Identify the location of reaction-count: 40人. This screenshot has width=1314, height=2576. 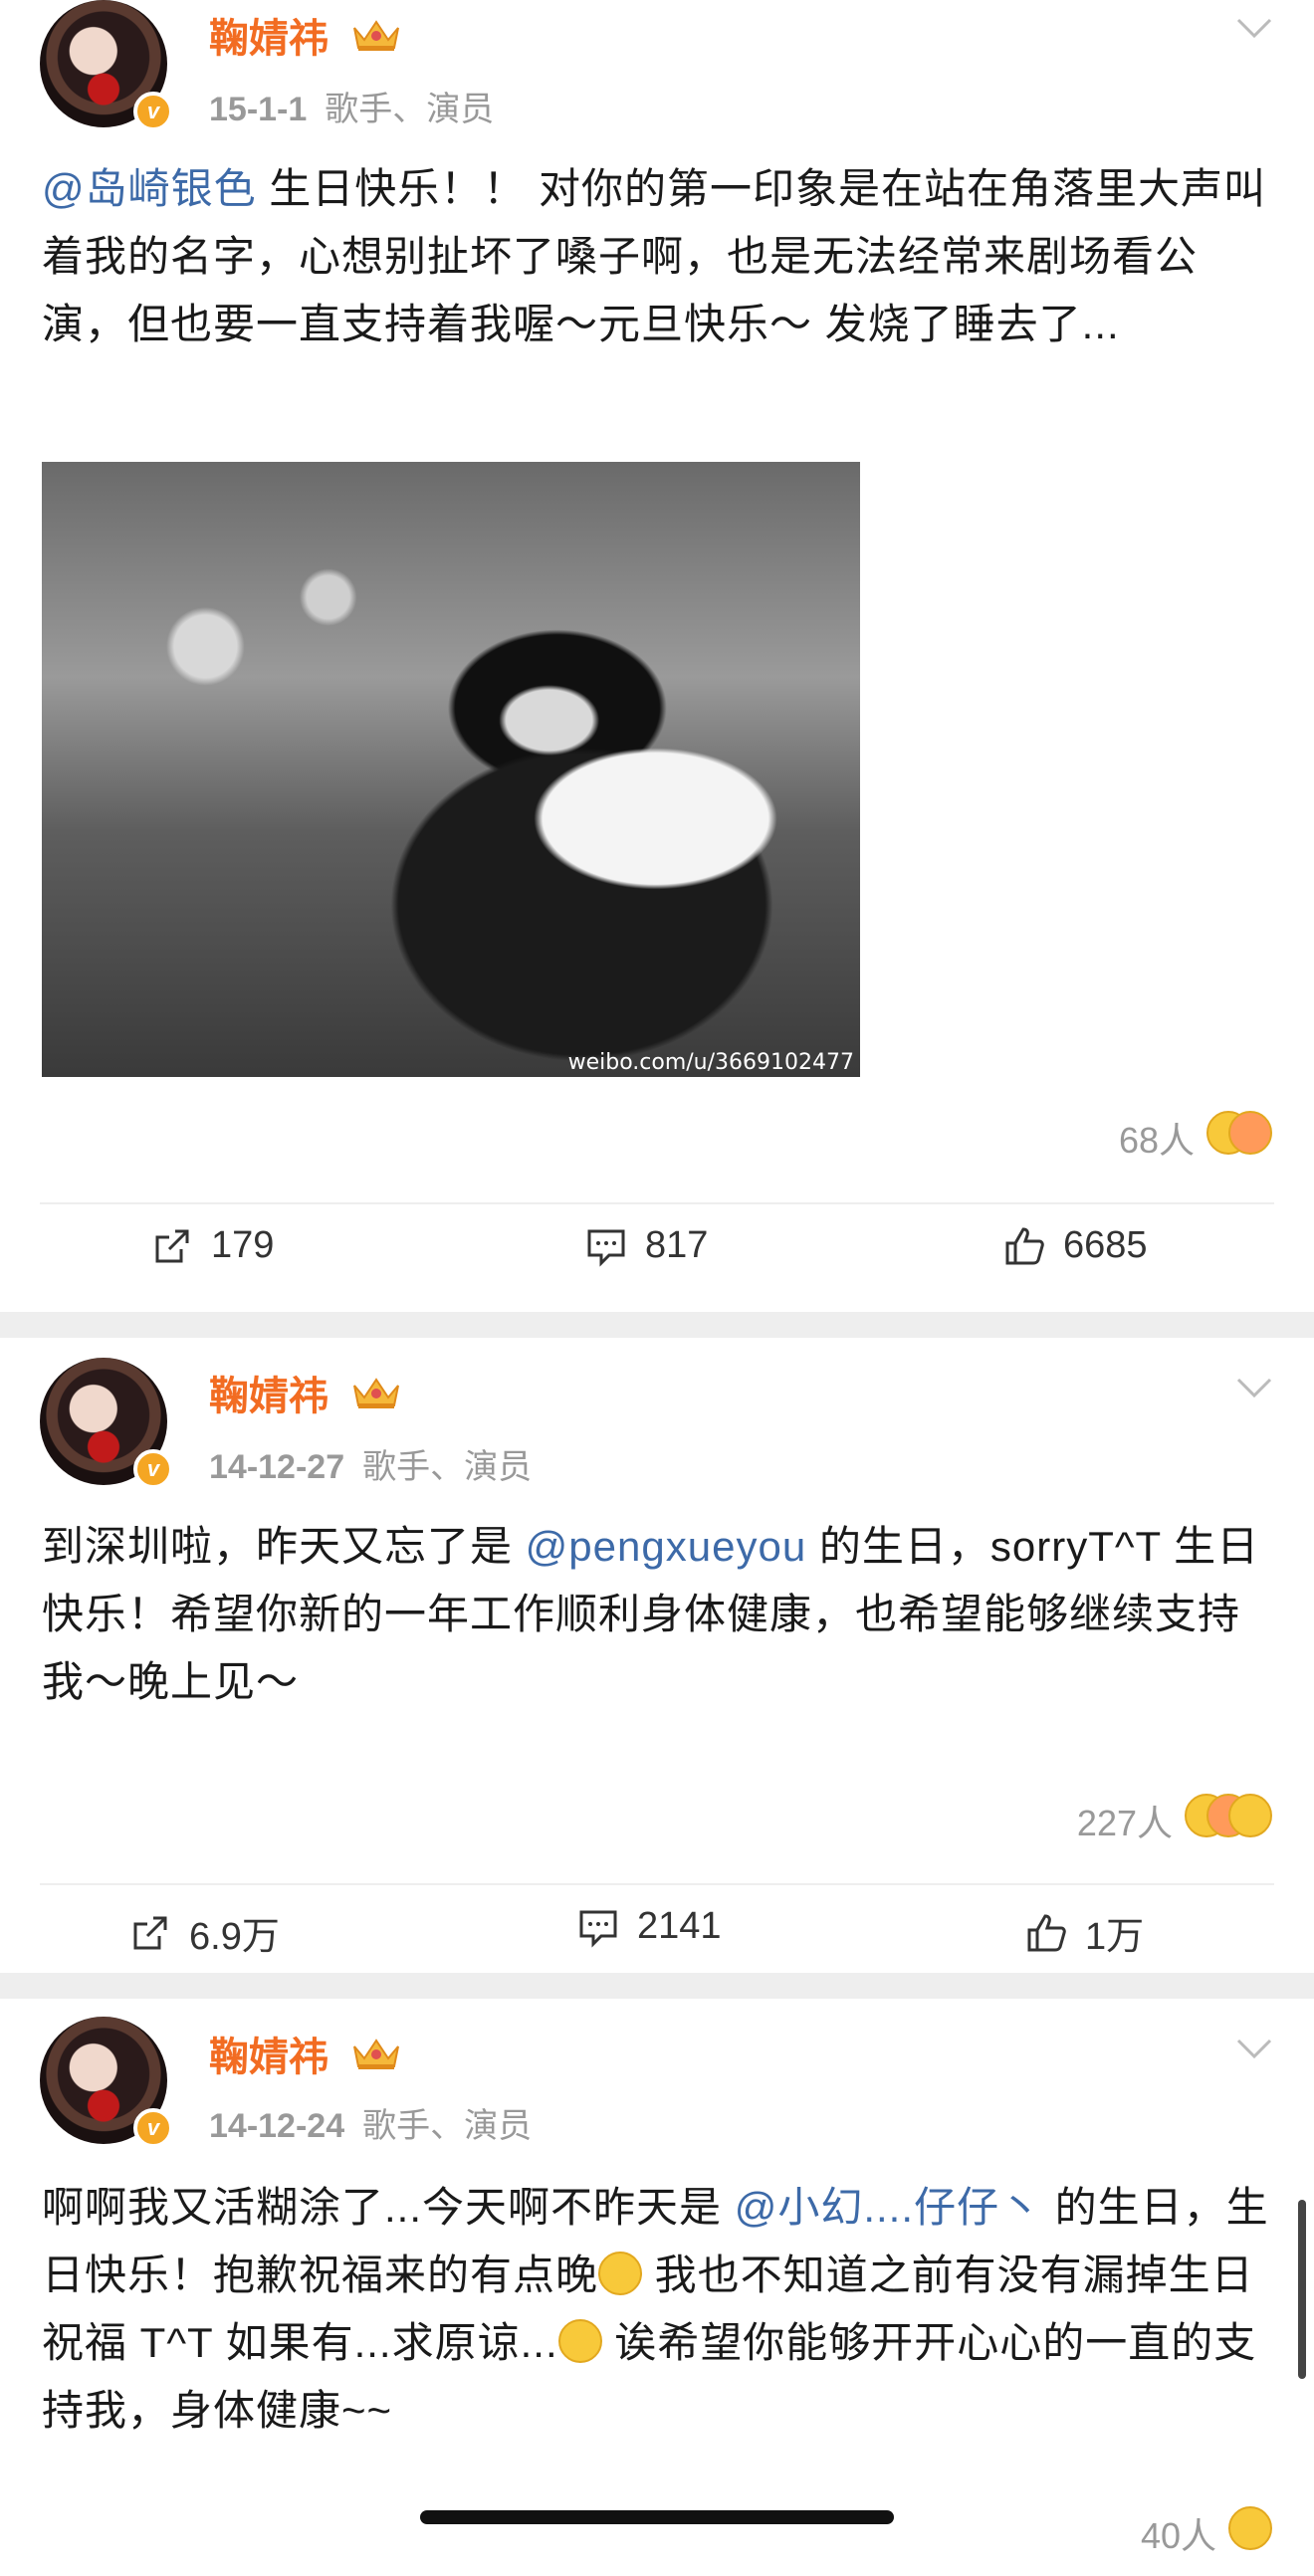
(1178, 2535).